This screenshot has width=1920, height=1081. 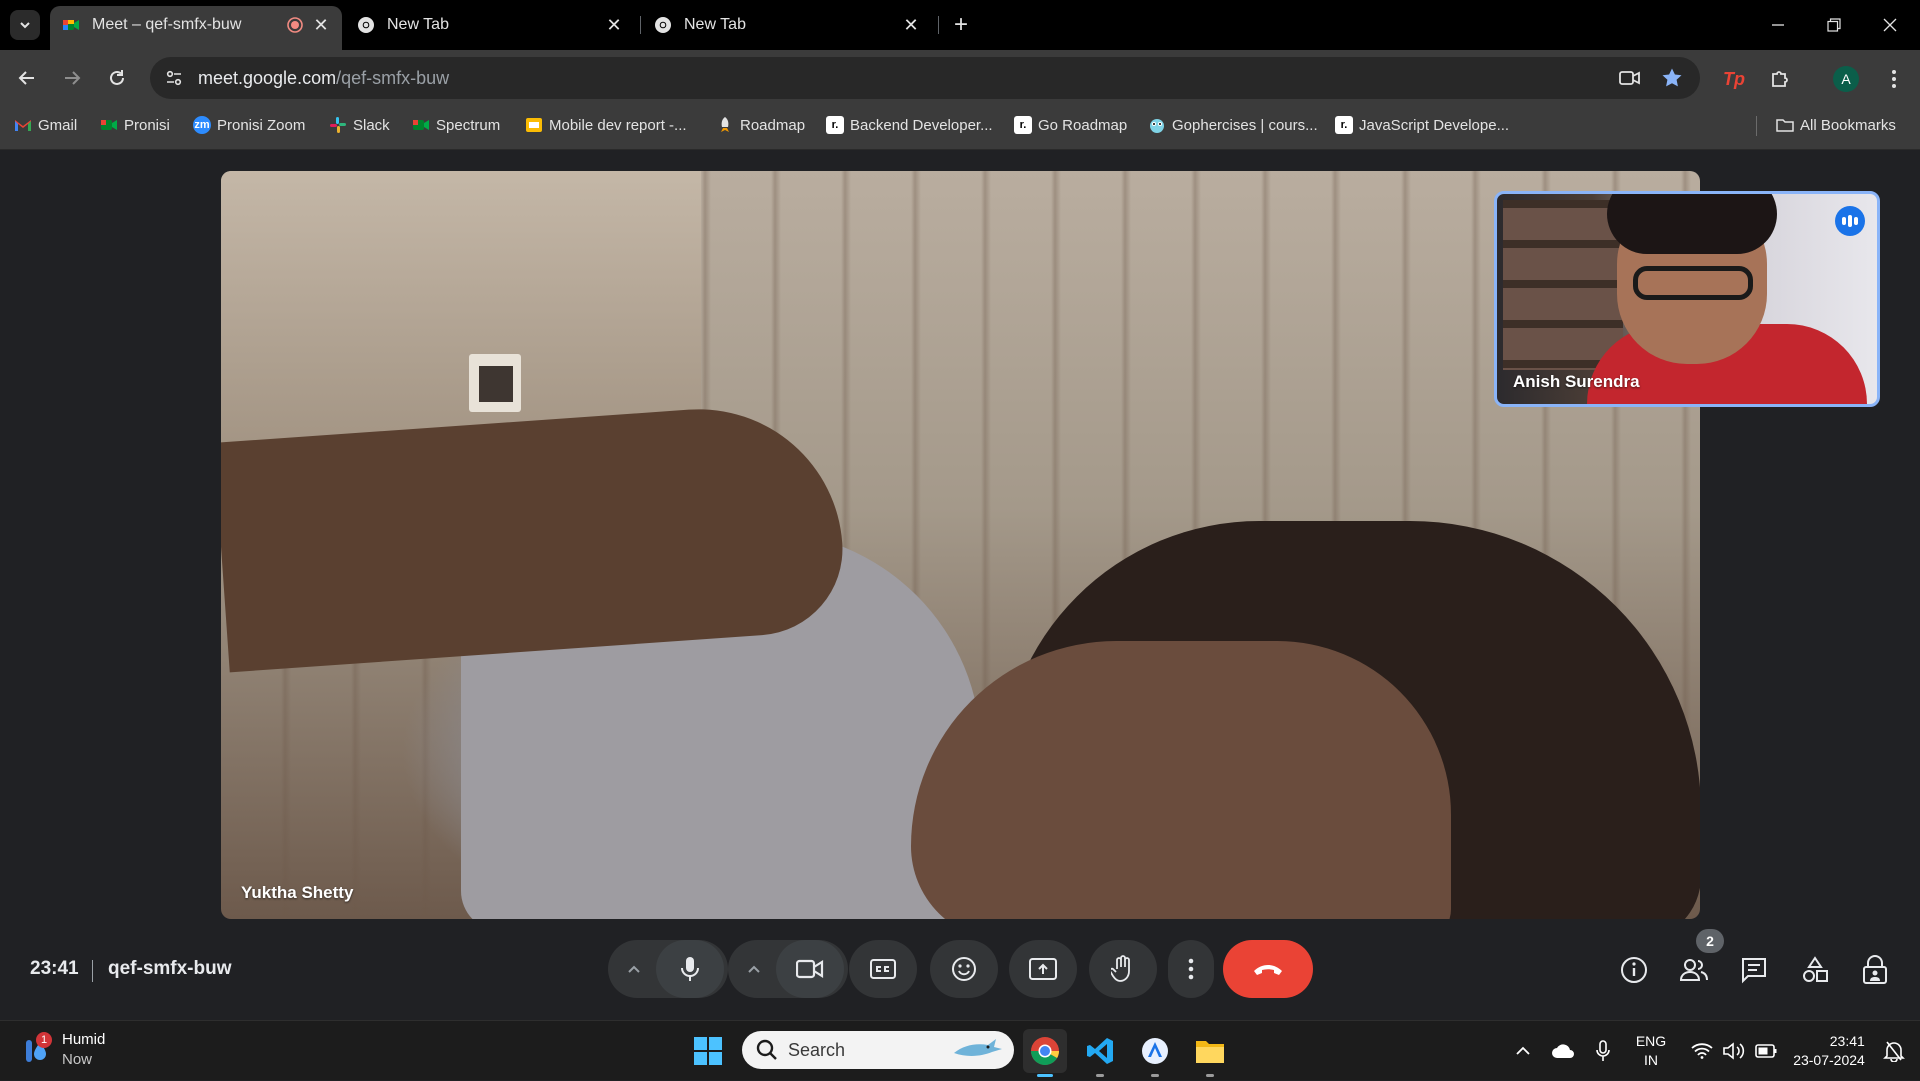 What do you see at coordinates (1181, 780) in the screenshot?
I see `video-face` at bounding box center [1181, 780].